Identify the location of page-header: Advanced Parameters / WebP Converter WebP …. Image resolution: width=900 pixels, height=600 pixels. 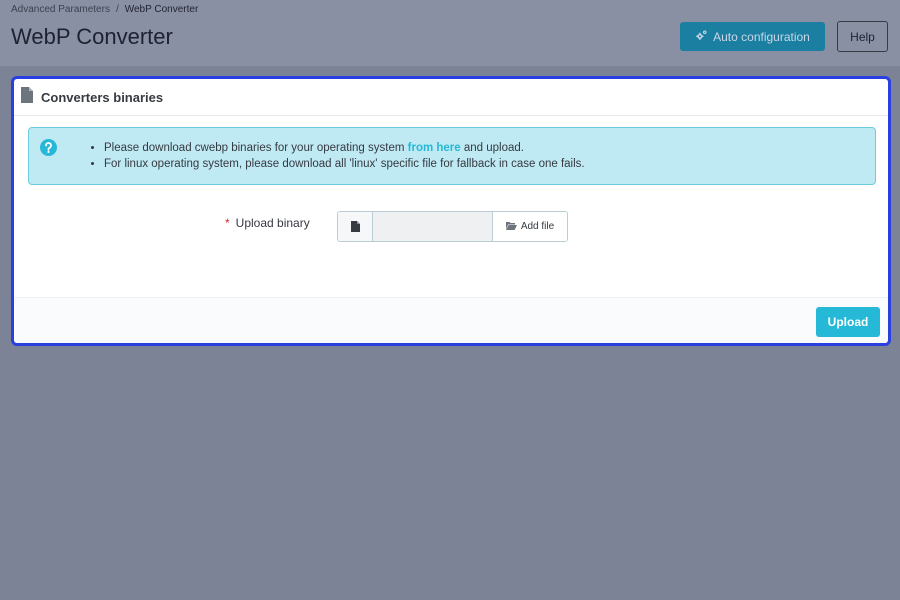
(450, 33).